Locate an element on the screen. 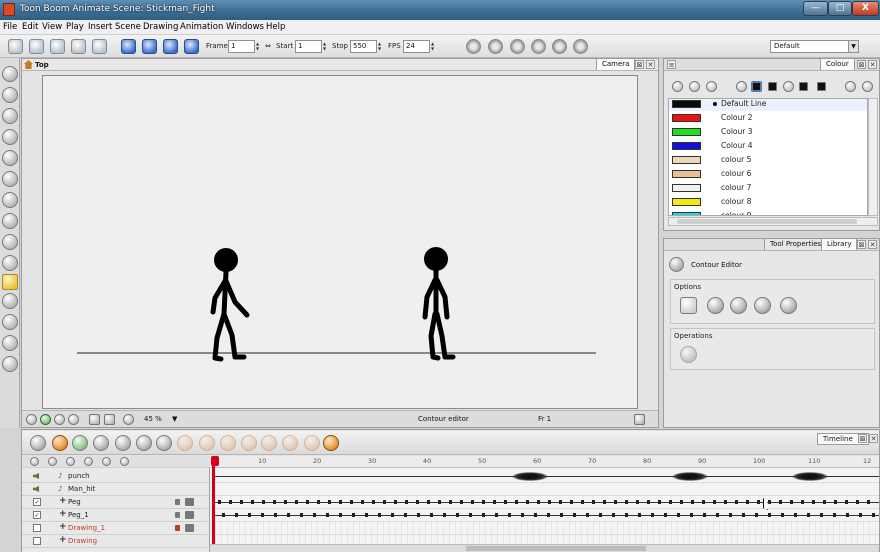 The image size is (880, 552). add-sound-icon is located at coordinates (101, 443).